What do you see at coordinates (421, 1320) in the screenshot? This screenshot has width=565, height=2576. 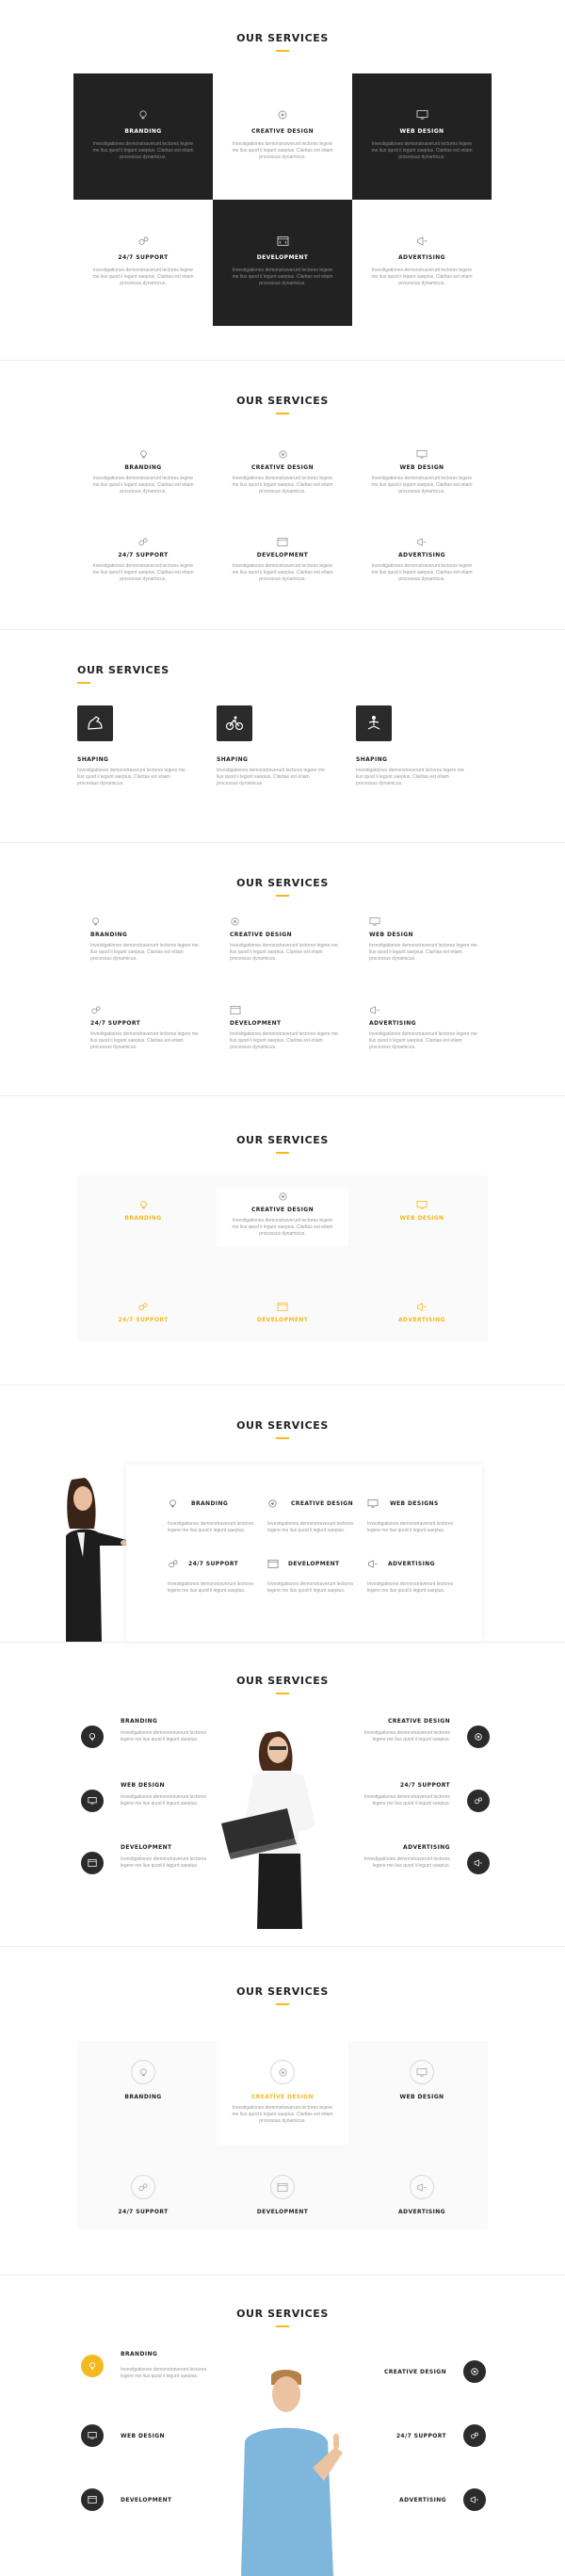 I see `service-name: ADVERTISING` at bounding box center [421, 1320].